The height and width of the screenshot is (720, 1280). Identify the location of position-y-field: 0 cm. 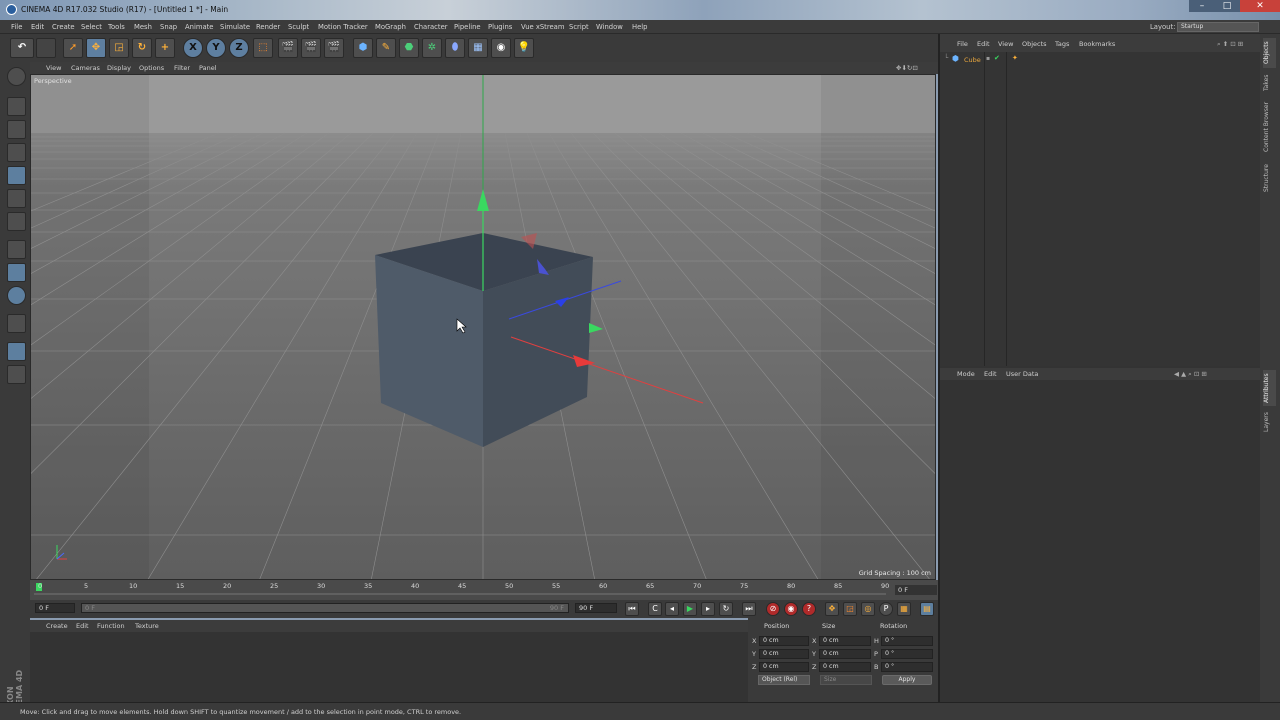
(784, 654).